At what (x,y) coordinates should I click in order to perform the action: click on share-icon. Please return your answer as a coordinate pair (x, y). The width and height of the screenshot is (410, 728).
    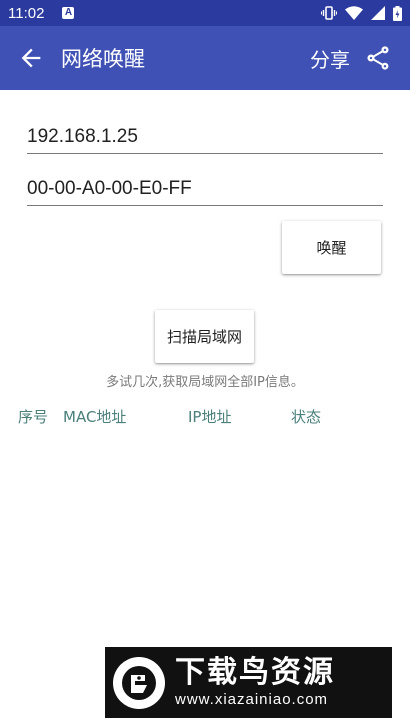
    Looking at the image, I should click on (378, 58).